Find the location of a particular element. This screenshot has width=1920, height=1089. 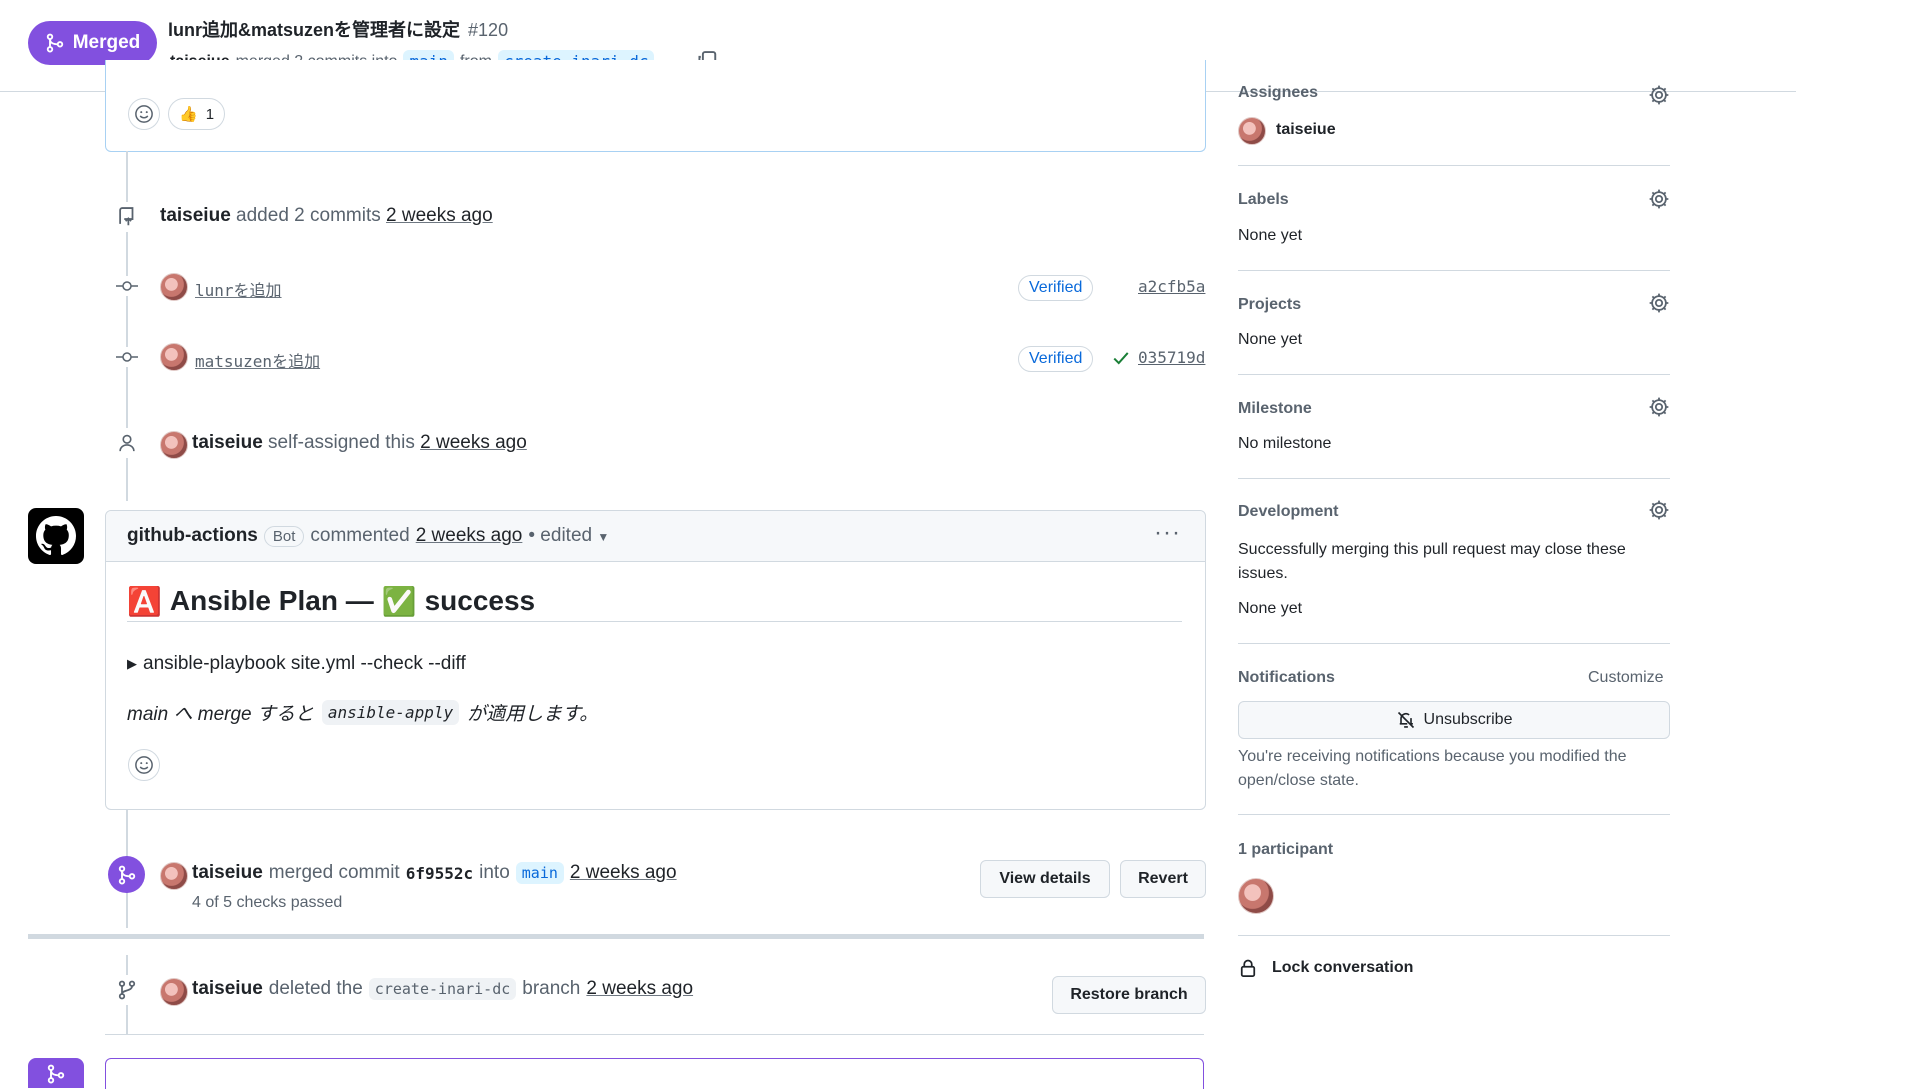

pr-title: lunr追加&matsuzenを管理者に設定 #120 is located at coordinates (338, 29).